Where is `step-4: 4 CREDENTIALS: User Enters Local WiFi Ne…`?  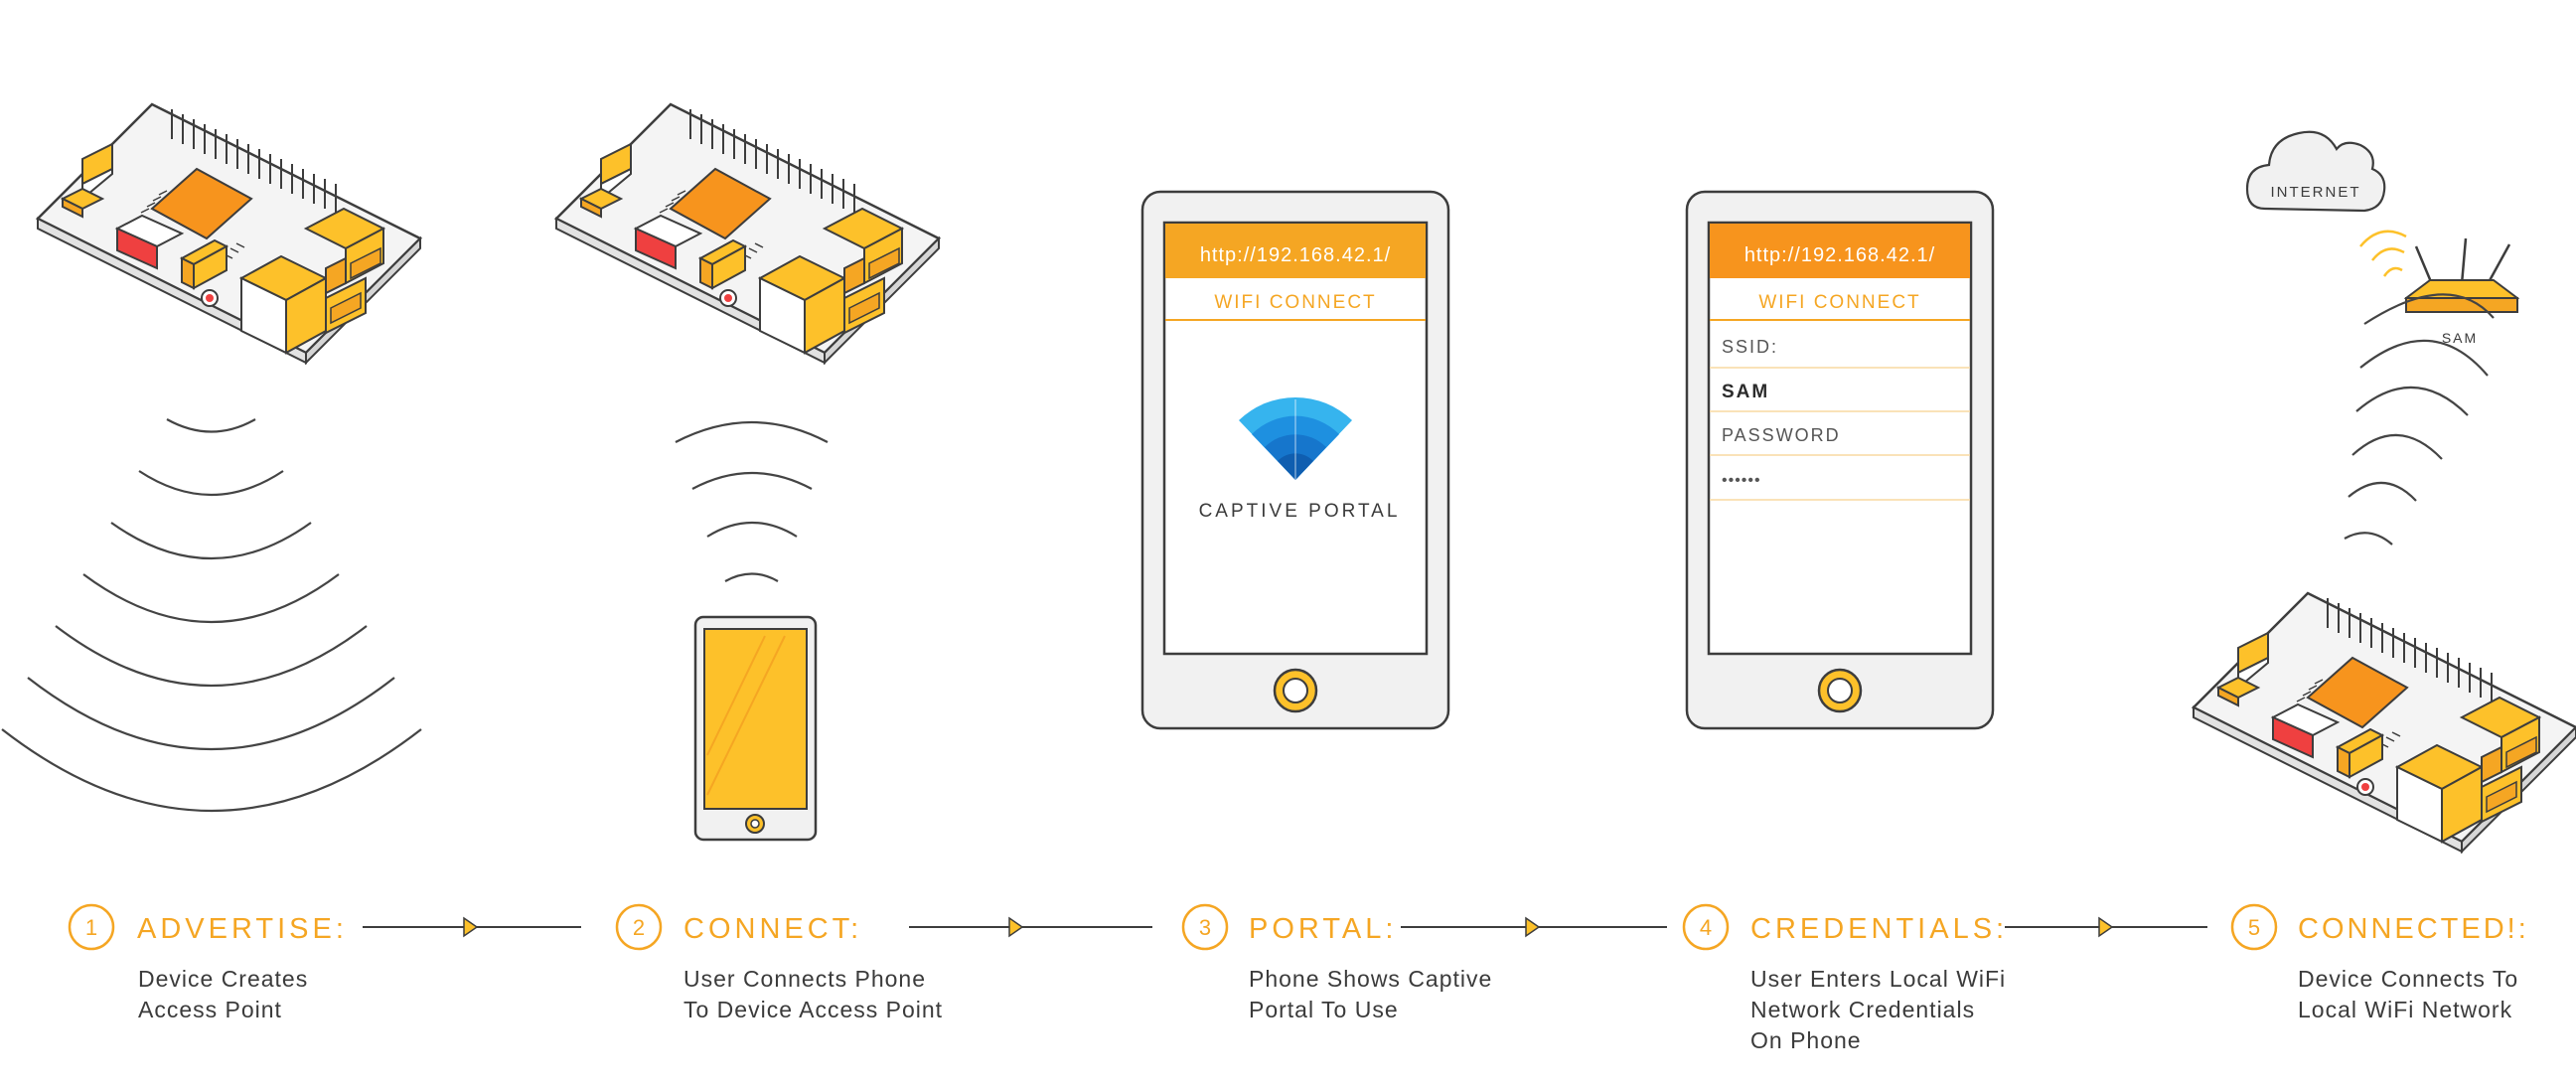
step-4: 4 CREDENTIALS: User Enters Local WiFi Ne… is located at coordinates (1845, 978).